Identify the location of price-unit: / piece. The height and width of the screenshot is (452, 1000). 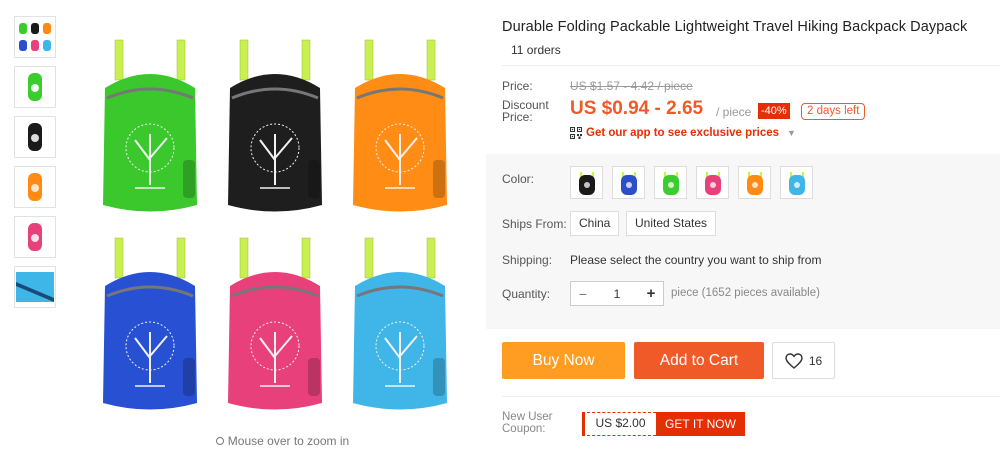
(734, 112).